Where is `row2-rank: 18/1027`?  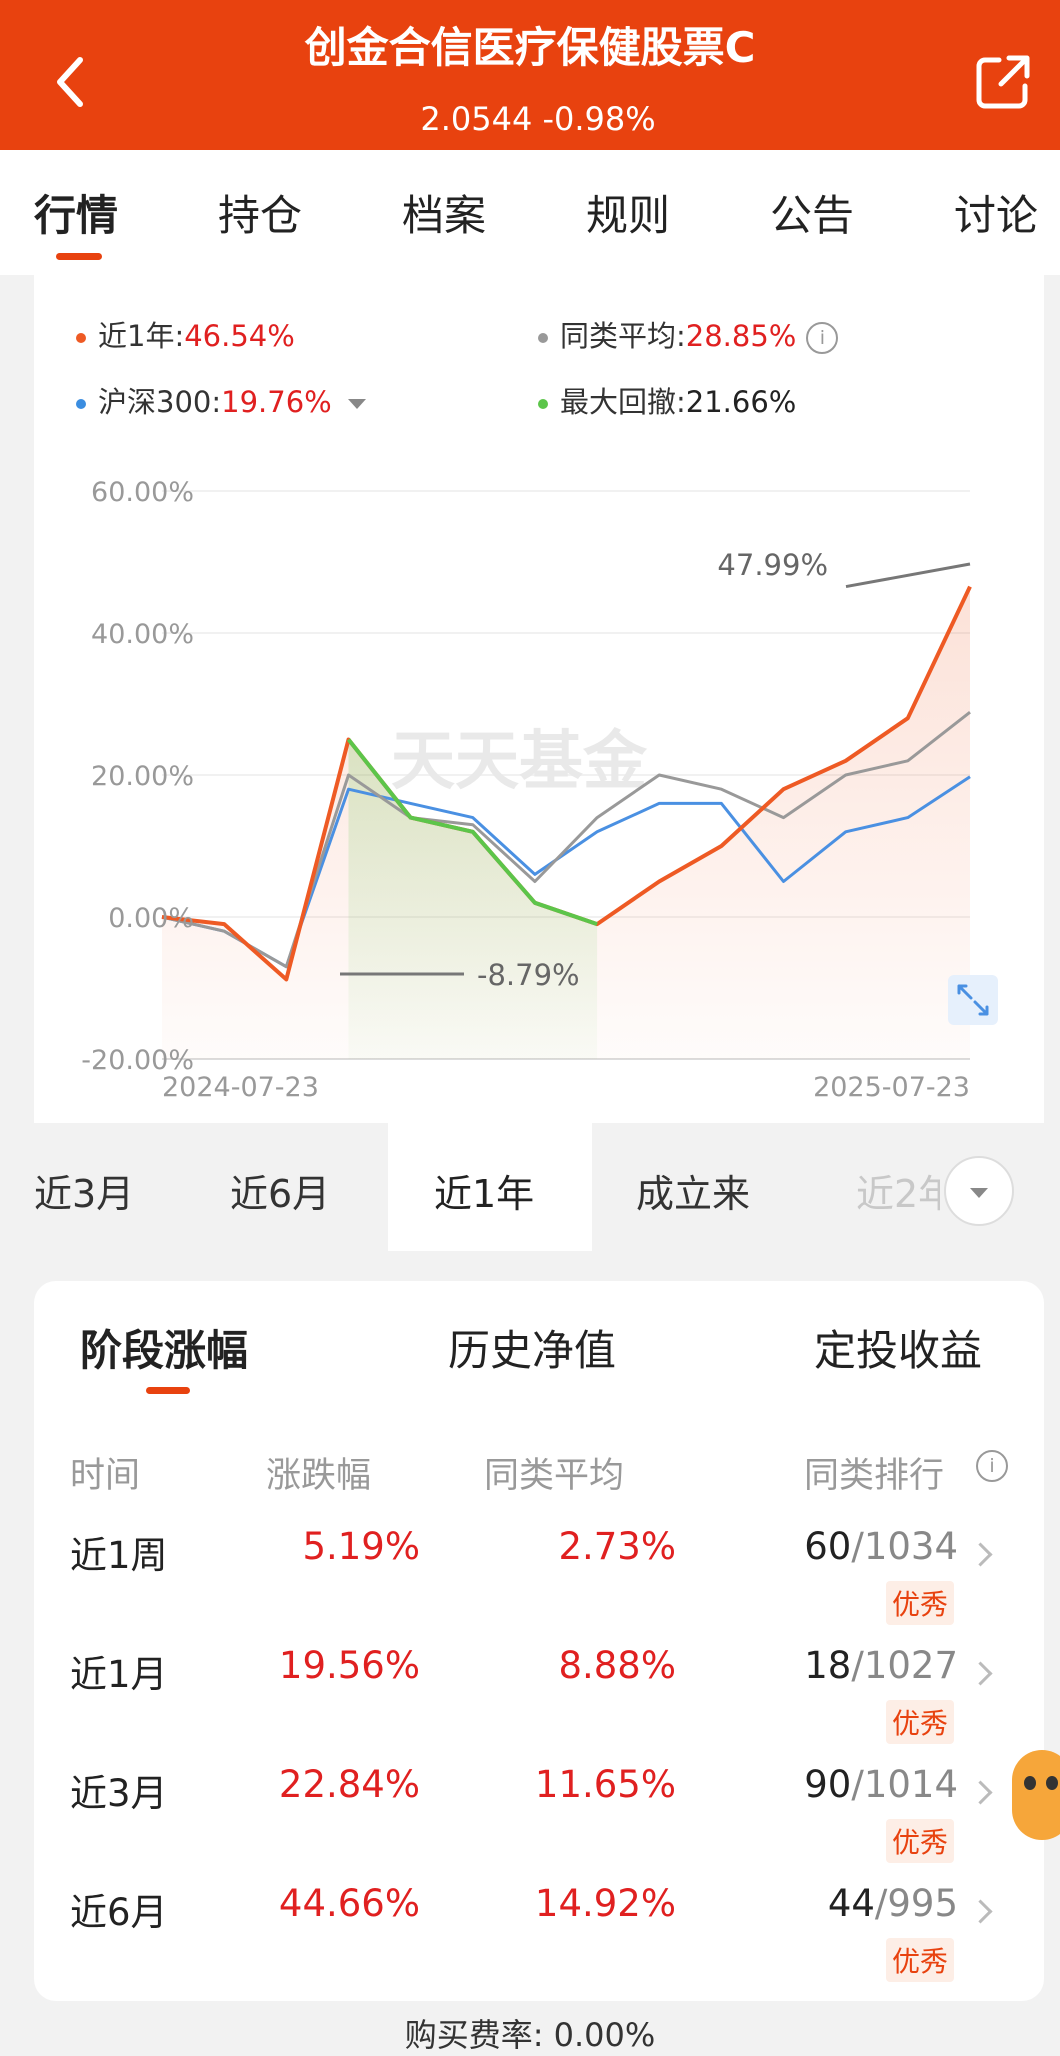 row2-rank: 18/1027 is located at coordinates (881, 1665).